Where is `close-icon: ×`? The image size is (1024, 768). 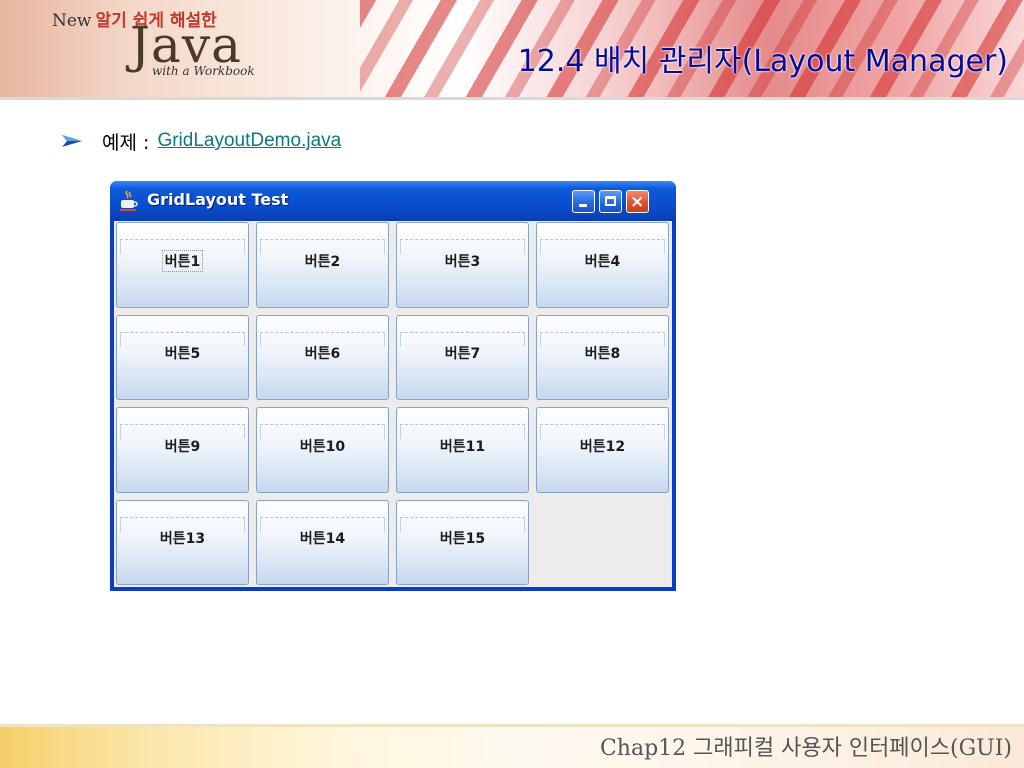
close-icon: × is located at coordinates (637, 202).